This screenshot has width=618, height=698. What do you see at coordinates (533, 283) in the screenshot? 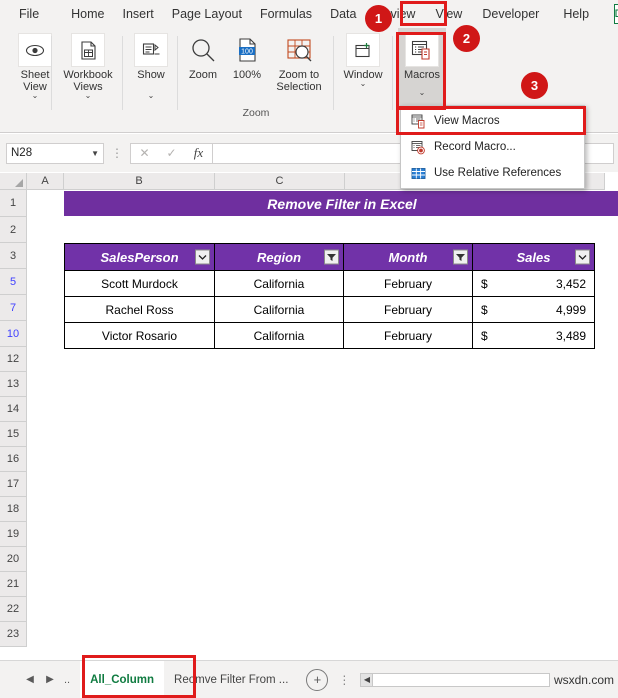
I see `cell-sales: $ 3,452` at bounding box center [533, 283].